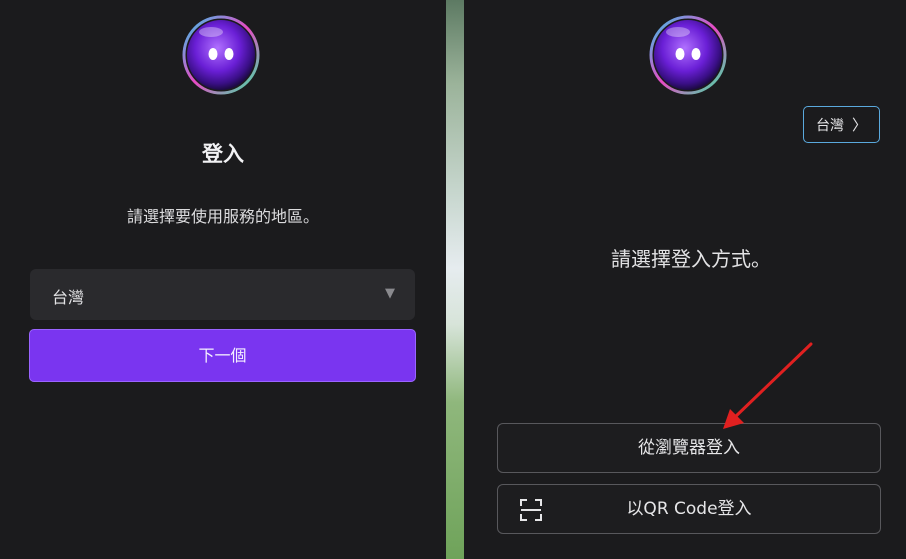 The width and height of the screenshot is (906, 559). What do you see at coordinates (68, 297) in the screenshot?
I see `region-select-value: 台灣` at bounding box center [68, 297].